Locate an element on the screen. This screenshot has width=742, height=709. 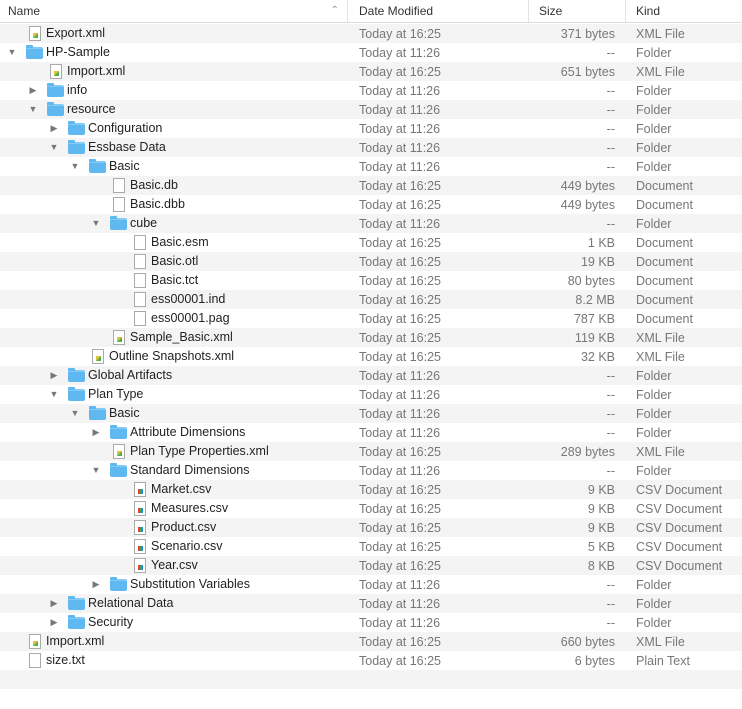
list-item: ▼ HP-Sample Today at 11:26 -- Folder is located at coordinates (371, 52).